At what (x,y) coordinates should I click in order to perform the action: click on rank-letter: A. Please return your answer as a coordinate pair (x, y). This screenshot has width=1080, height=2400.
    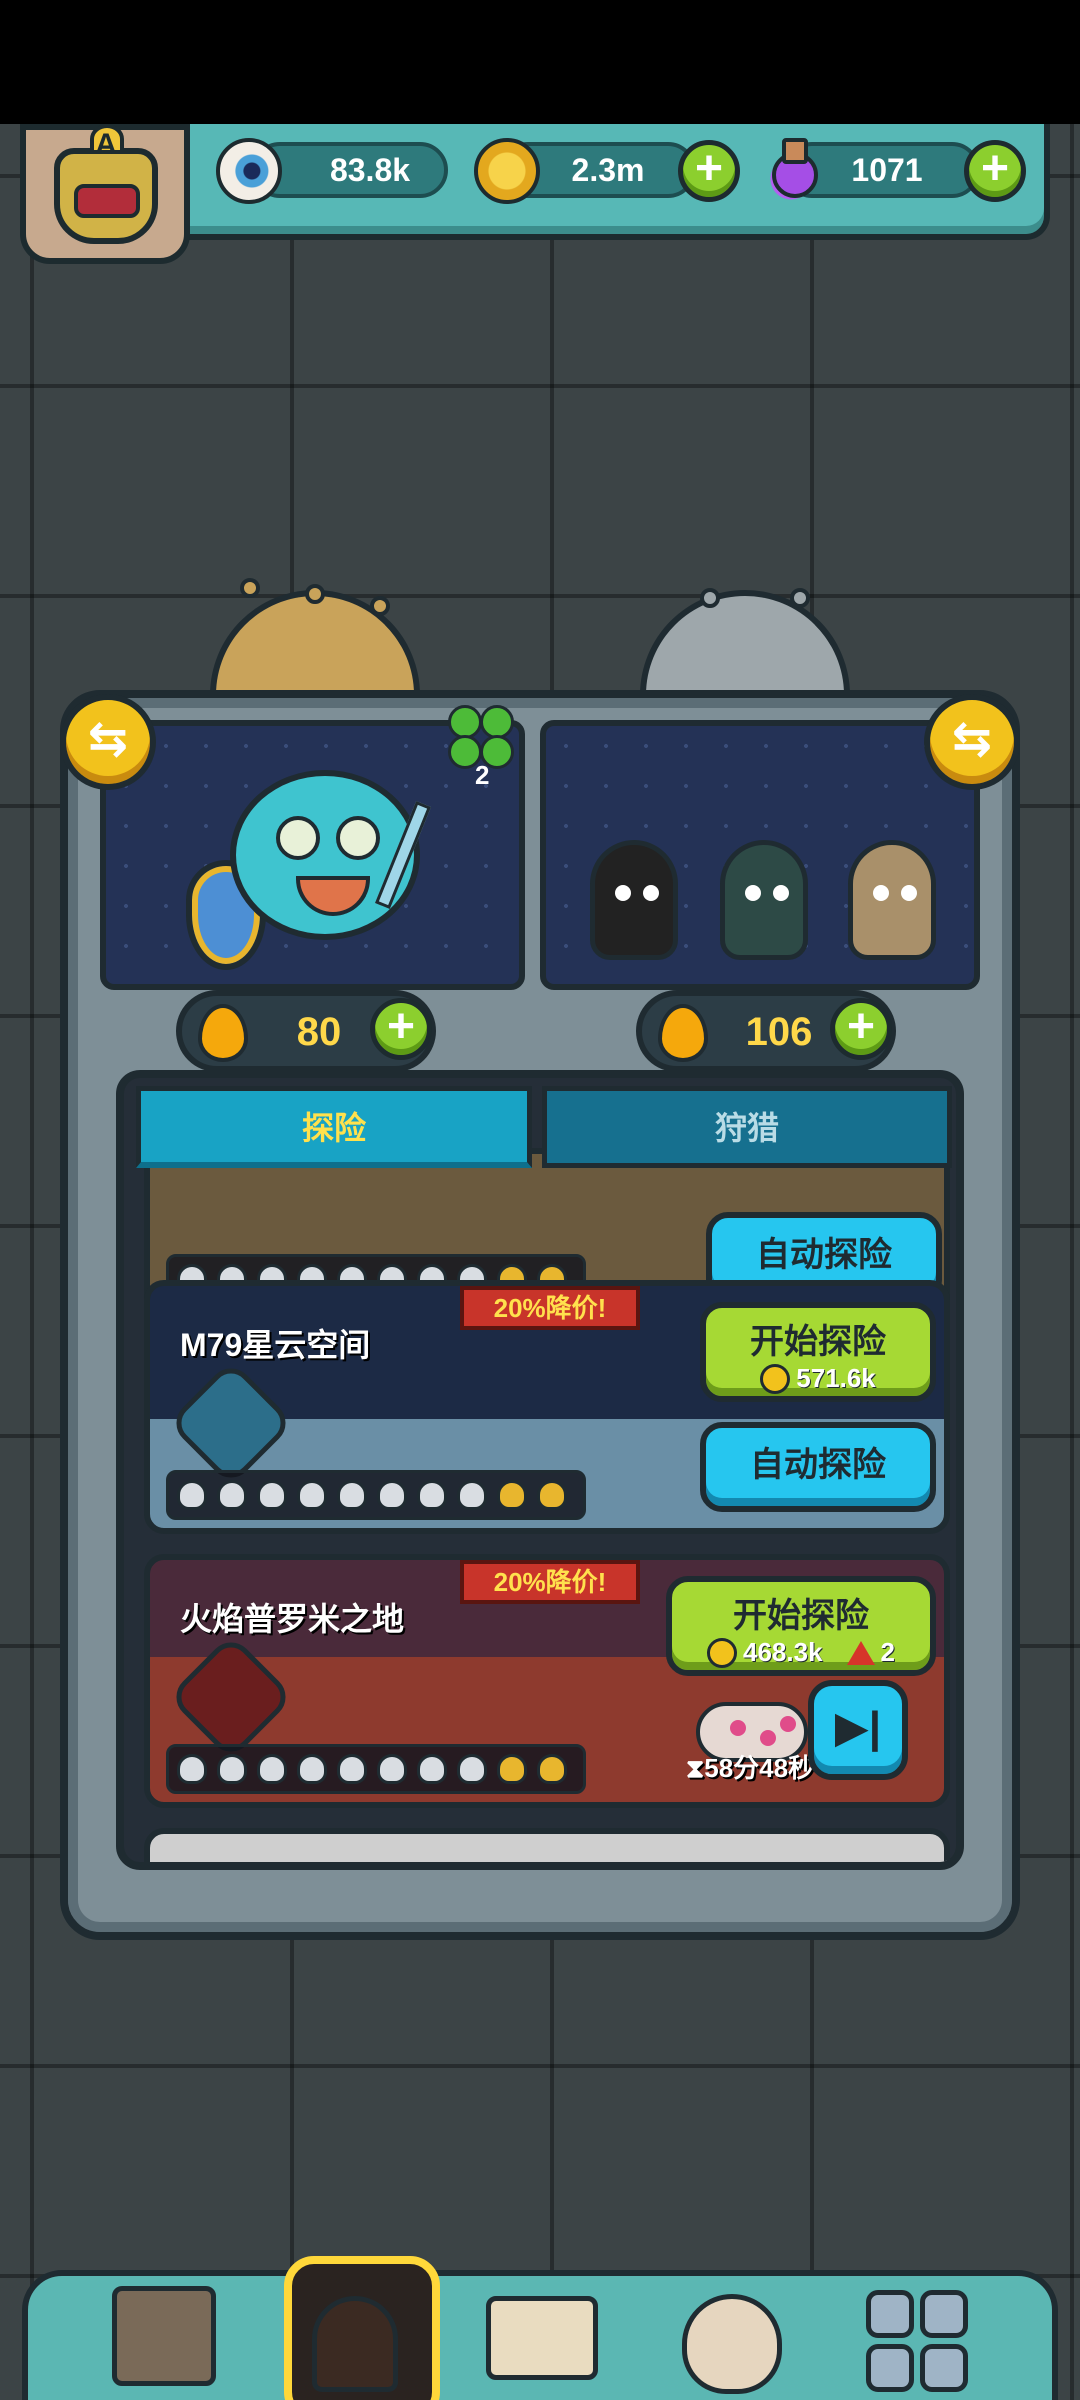
    Looking at the image, I should click on (106, 144).